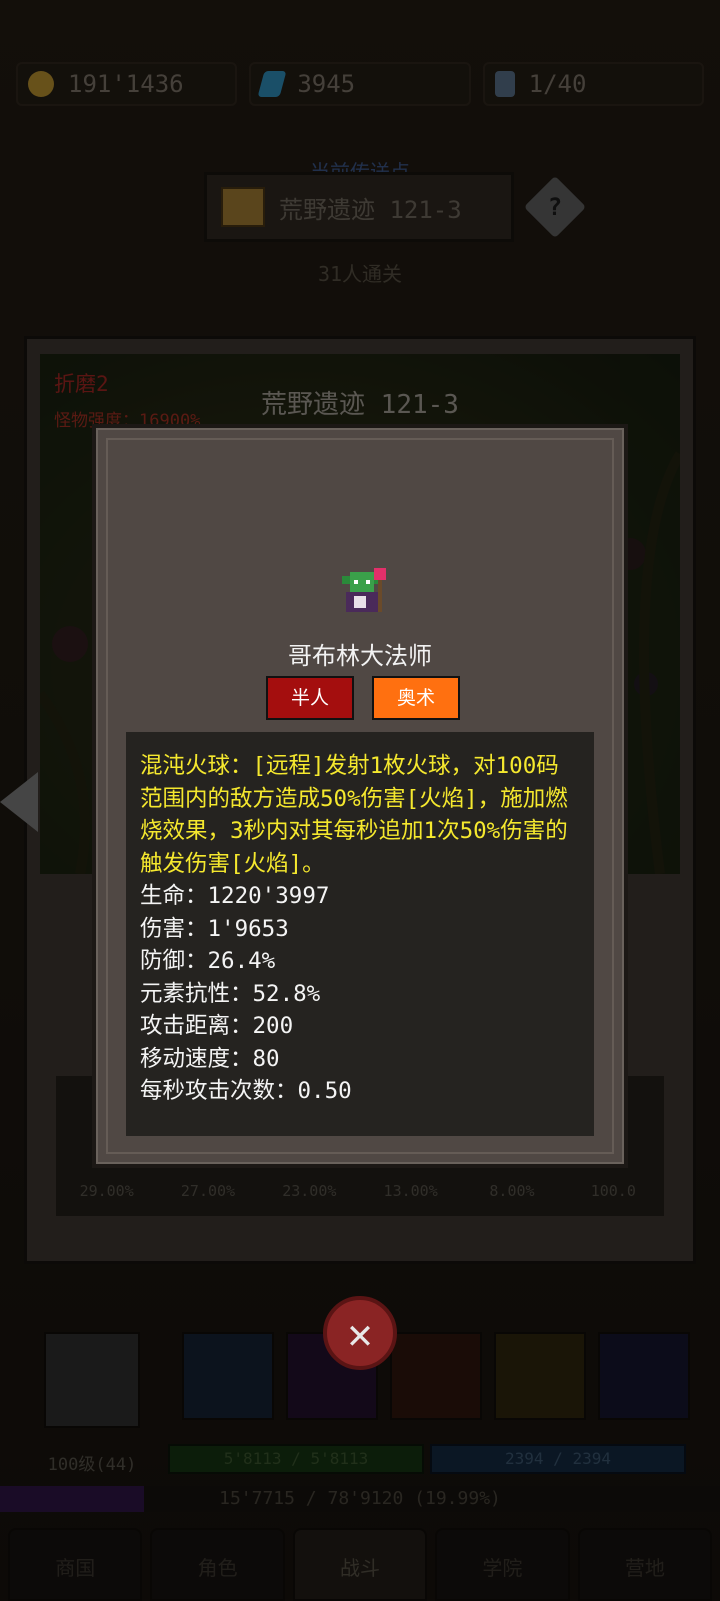 The width and height of the screenshot is (720, 1601). What do you see at coordinates (502, 1564) in the screenshot?
I see `nav-academy: 学院` at bounding box center [502, 1564].